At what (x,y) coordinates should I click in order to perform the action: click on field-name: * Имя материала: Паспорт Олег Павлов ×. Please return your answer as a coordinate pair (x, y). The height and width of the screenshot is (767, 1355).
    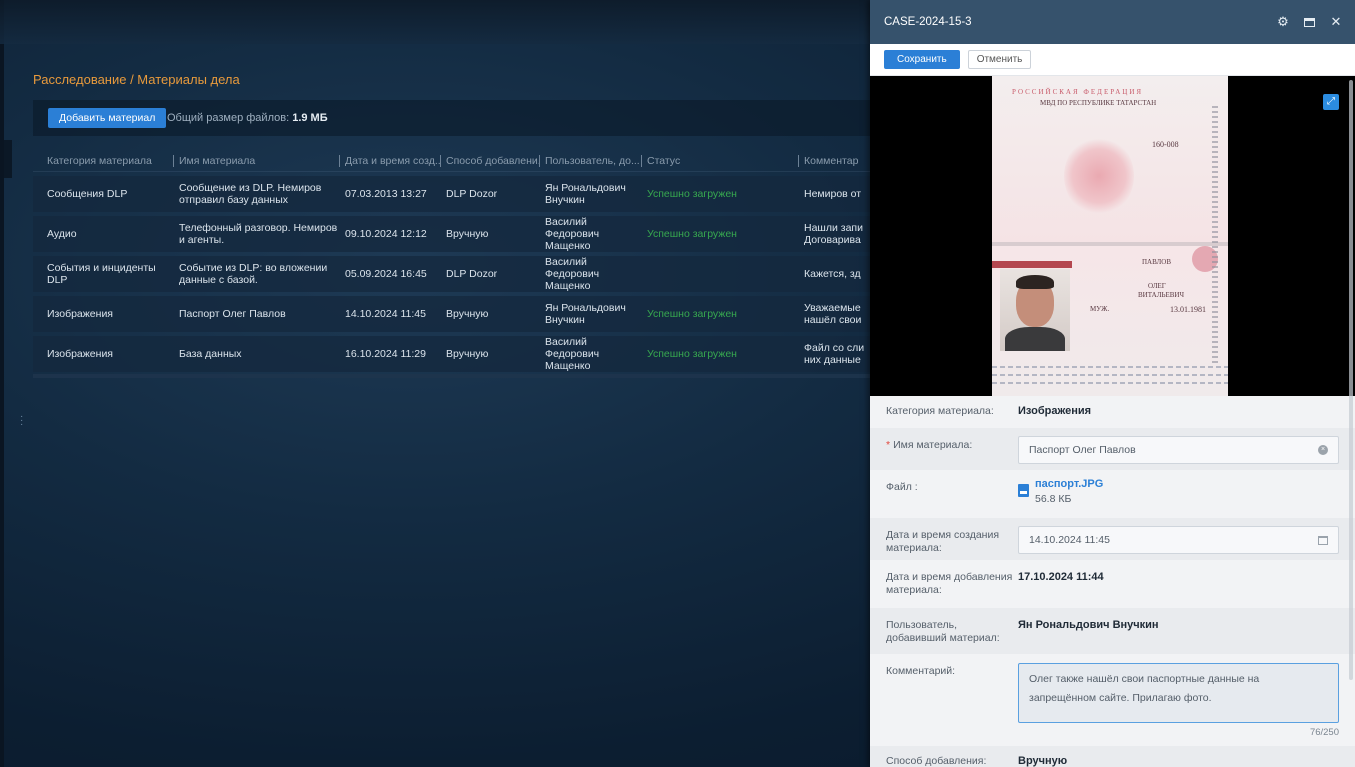
    Looking at the image, I should click on (1112, 449).